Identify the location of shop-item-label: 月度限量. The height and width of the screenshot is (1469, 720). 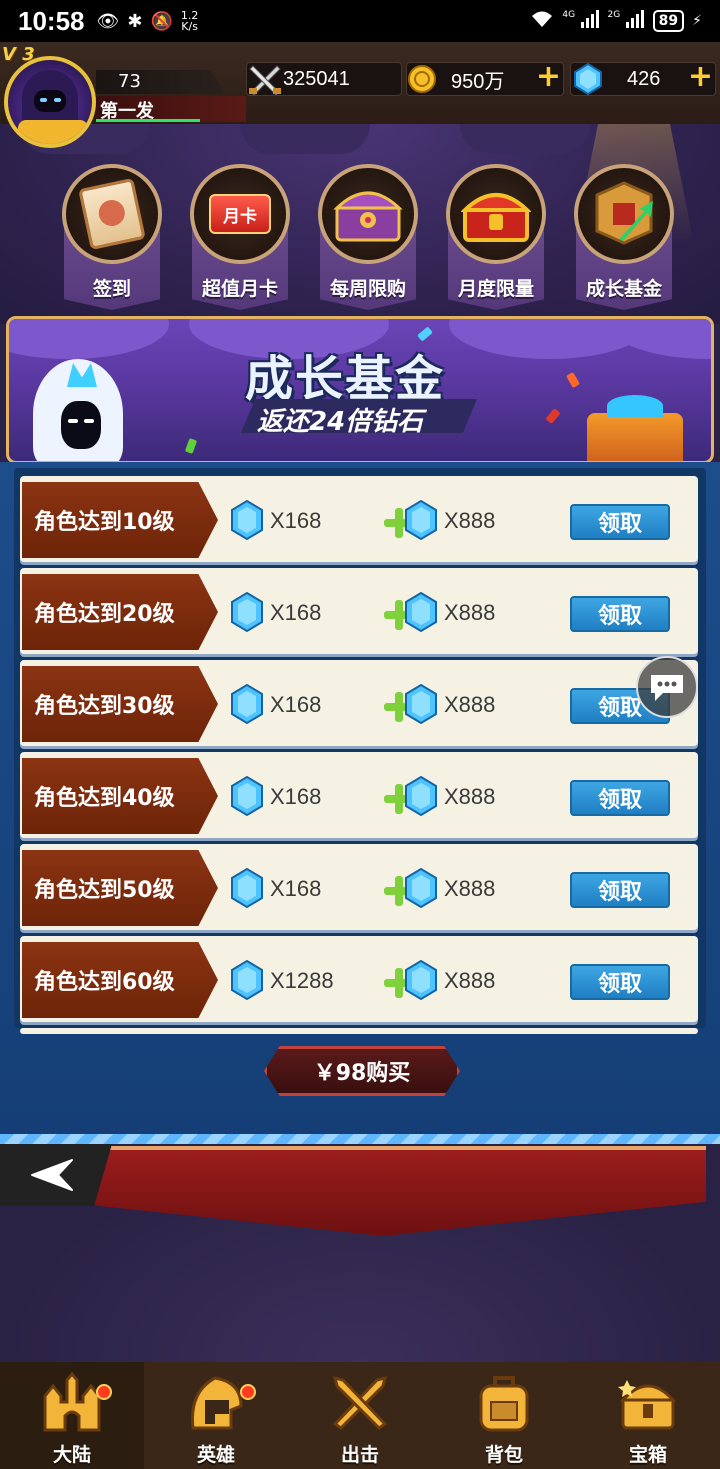
(495, 289).